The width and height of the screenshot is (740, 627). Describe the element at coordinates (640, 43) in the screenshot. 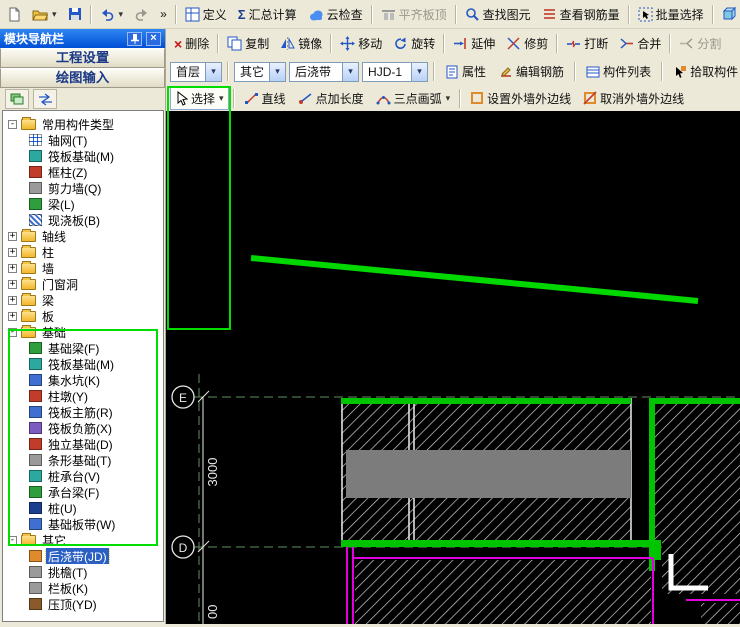

I see `merge-button: 合并` at that location.